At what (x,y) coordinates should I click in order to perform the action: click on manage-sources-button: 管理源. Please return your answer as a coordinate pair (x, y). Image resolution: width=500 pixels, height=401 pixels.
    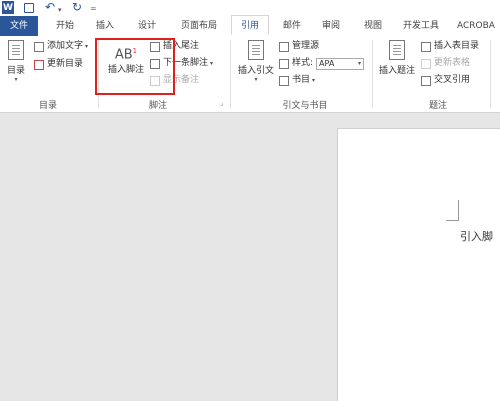
    Looking at the image, I should click on (299, 46).